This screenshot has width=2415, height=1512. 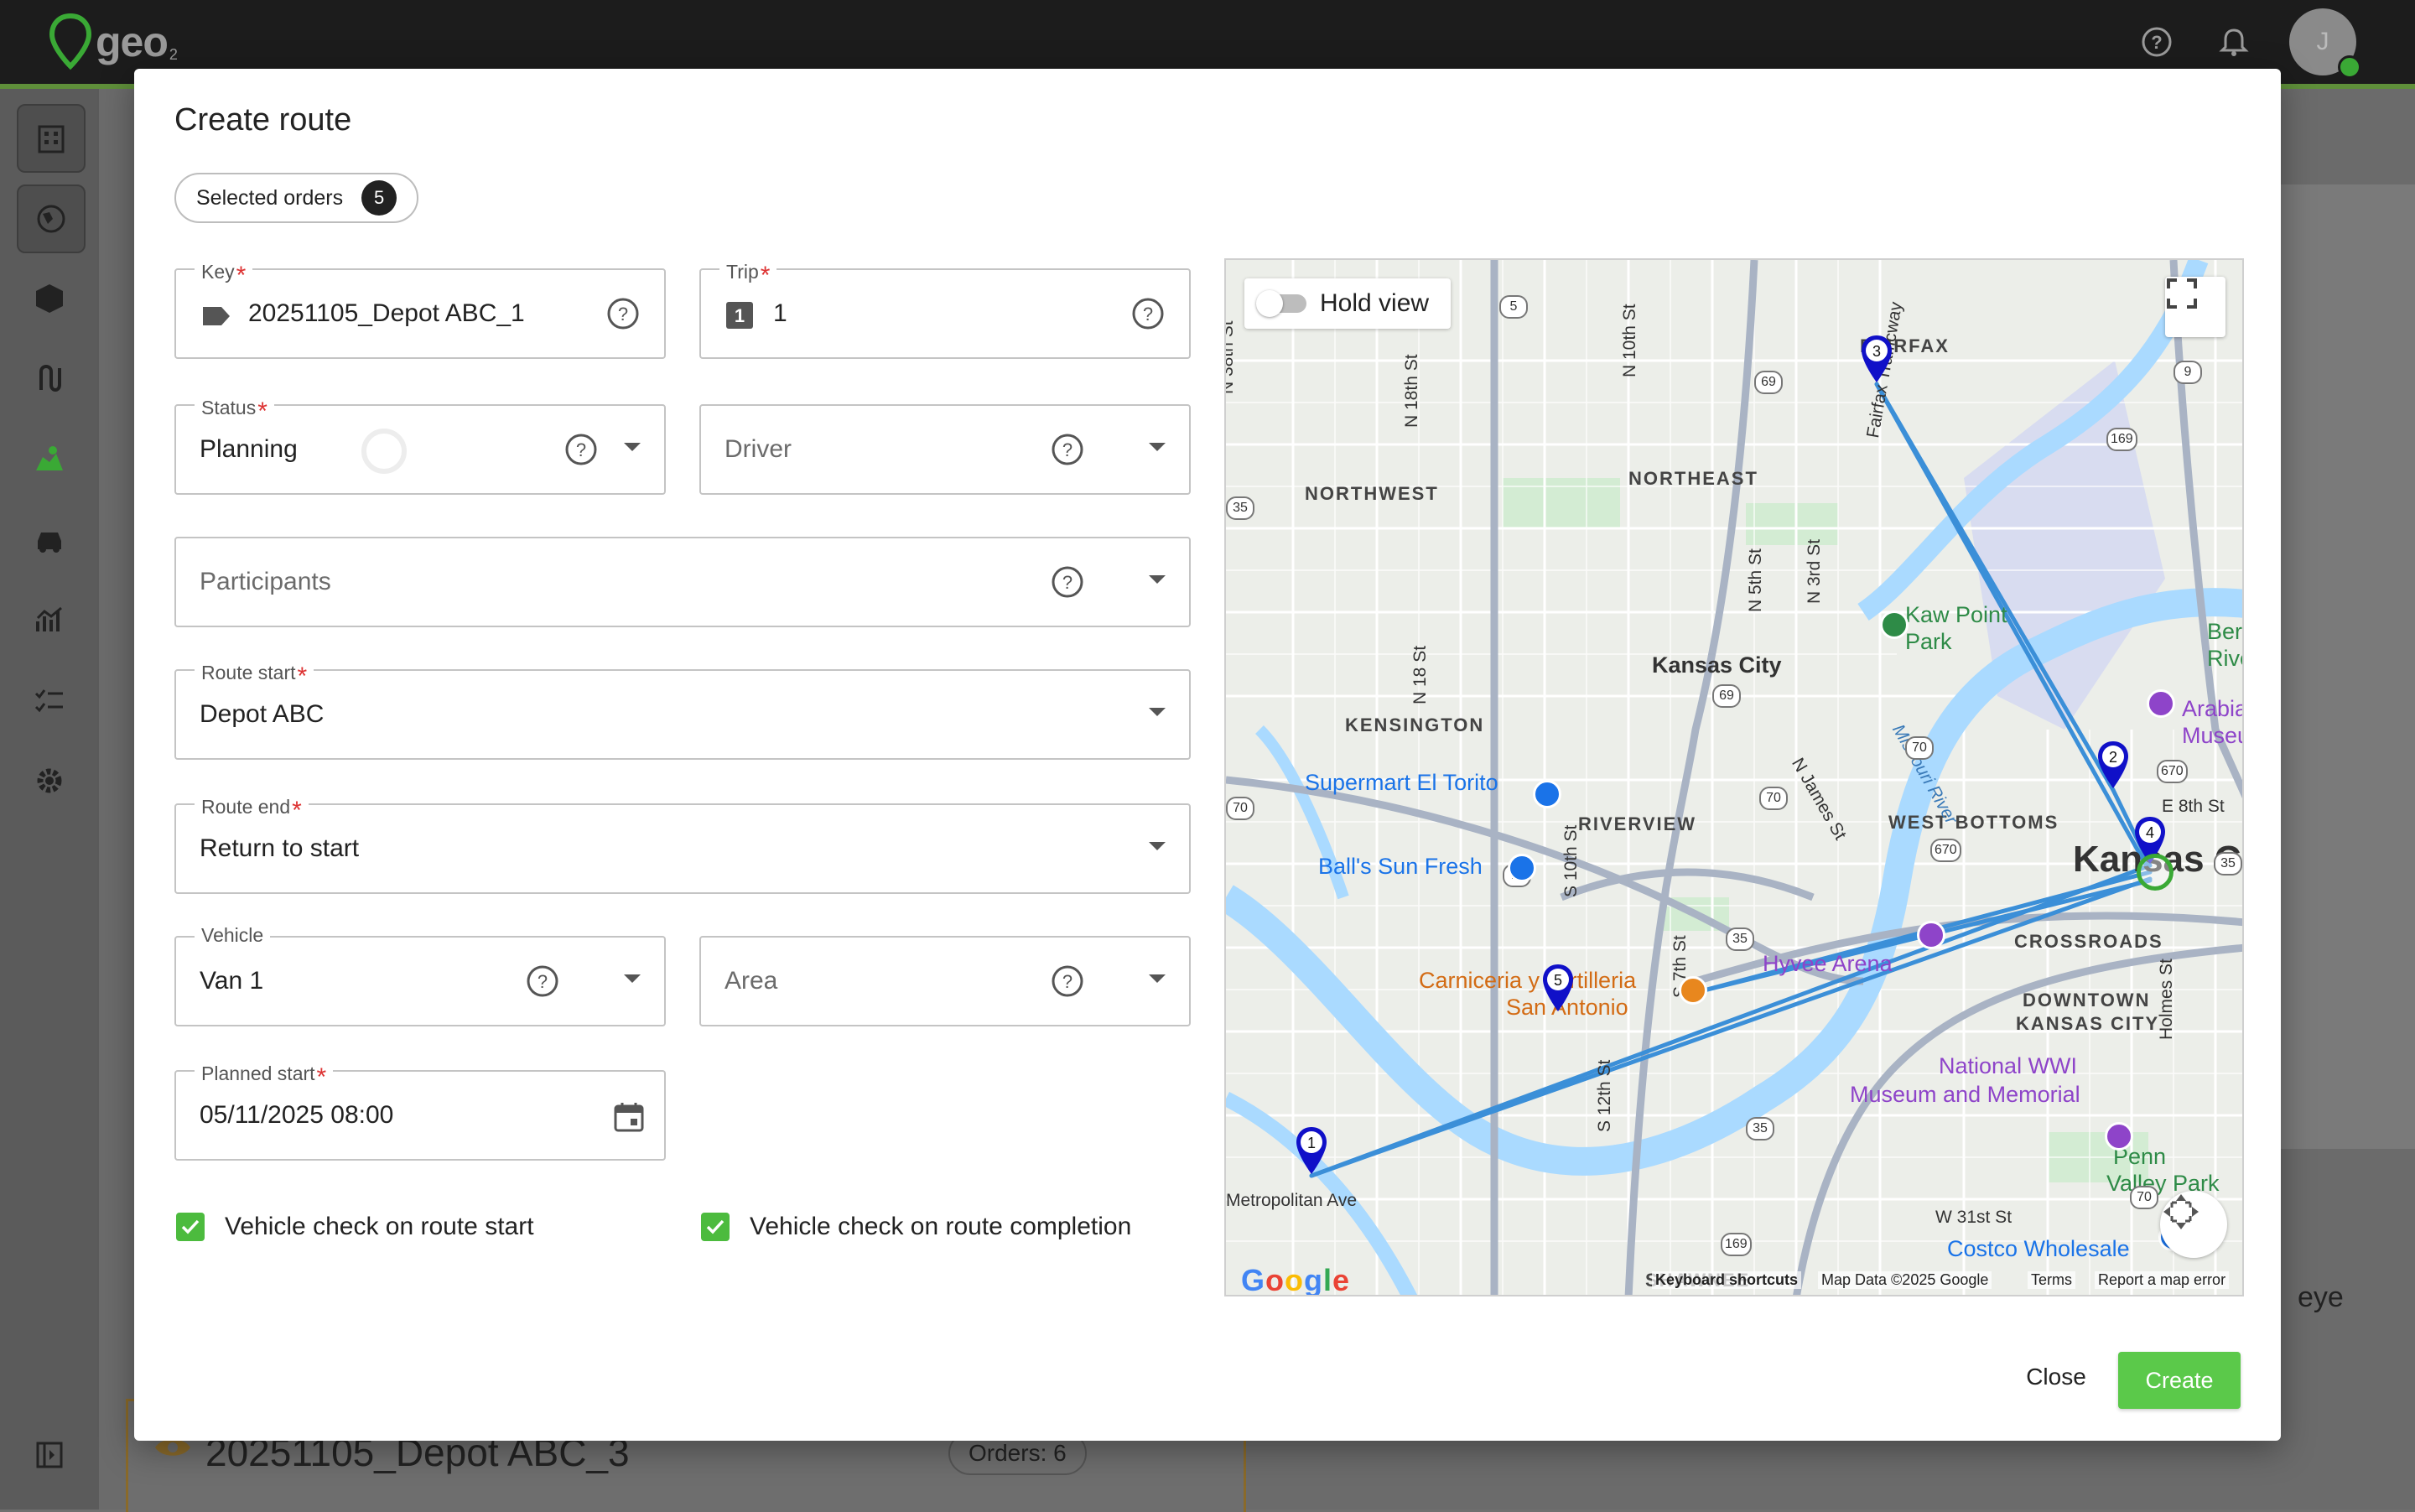 What do you see at coordinates (190, 1227) in the screenshot?
I see `vehicle-check-start-checkbox` at bounding box center [190, 1227].